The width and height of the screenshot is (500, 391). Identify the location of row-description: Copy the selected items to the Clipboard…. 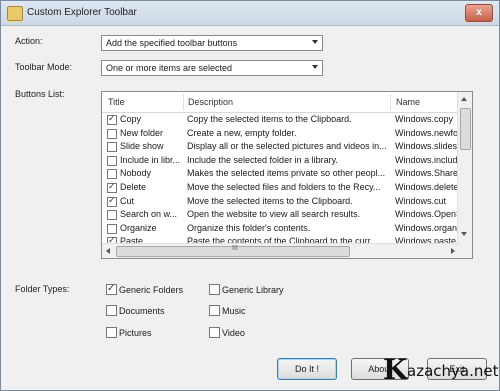
(269, 119).